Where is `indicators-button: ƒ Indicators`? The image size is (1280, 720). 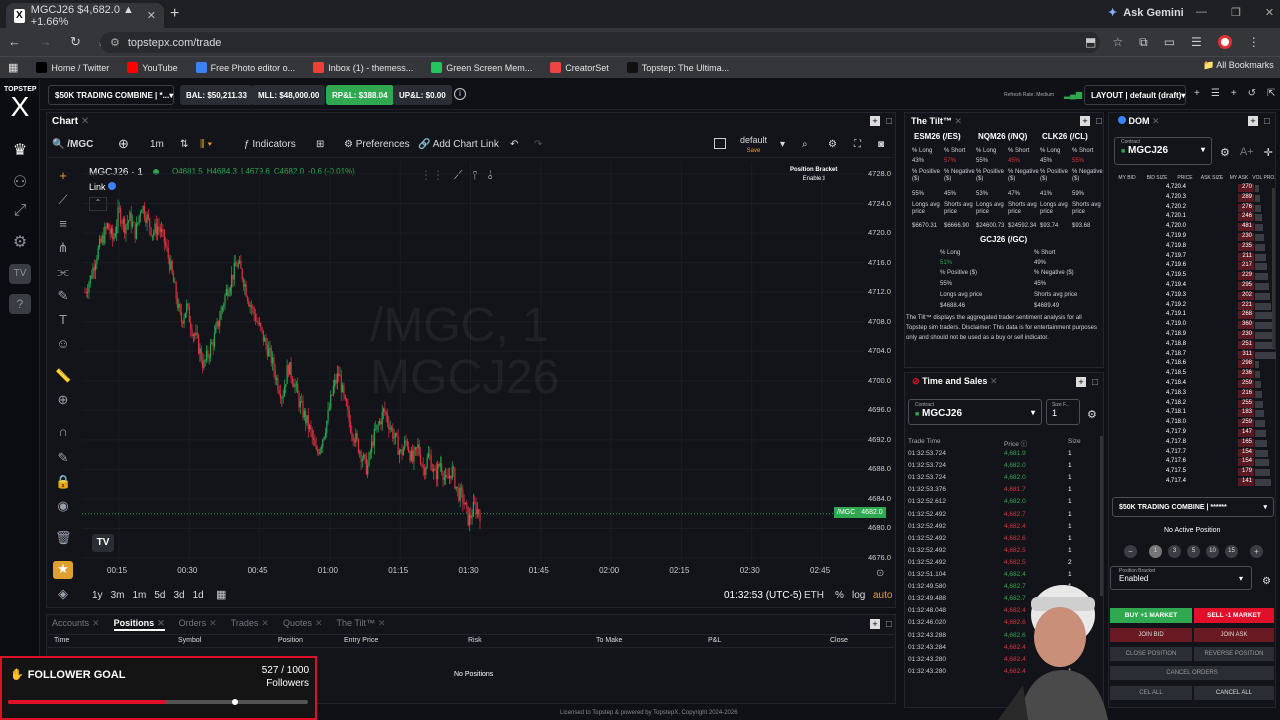
indicators-button: ƒ Indicators is located at coordinates (270, 144).